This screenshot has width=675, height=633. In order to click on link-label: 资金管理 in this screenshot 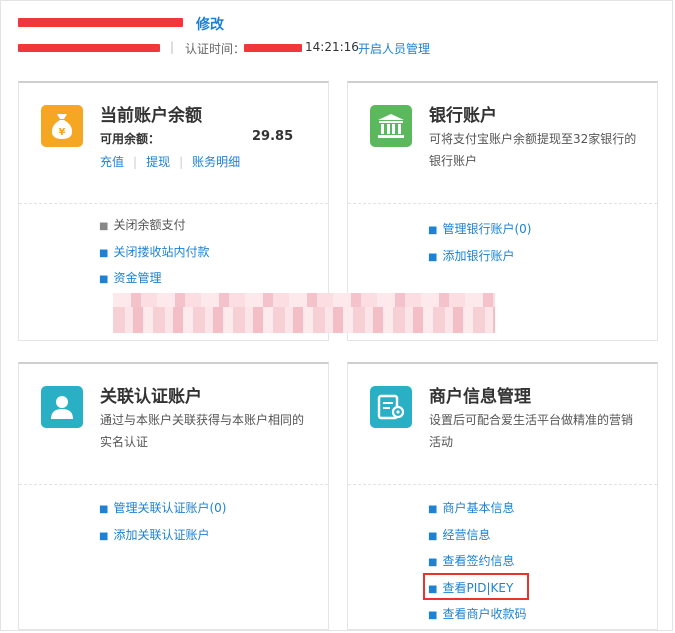, I will do `click(137, 278)`.